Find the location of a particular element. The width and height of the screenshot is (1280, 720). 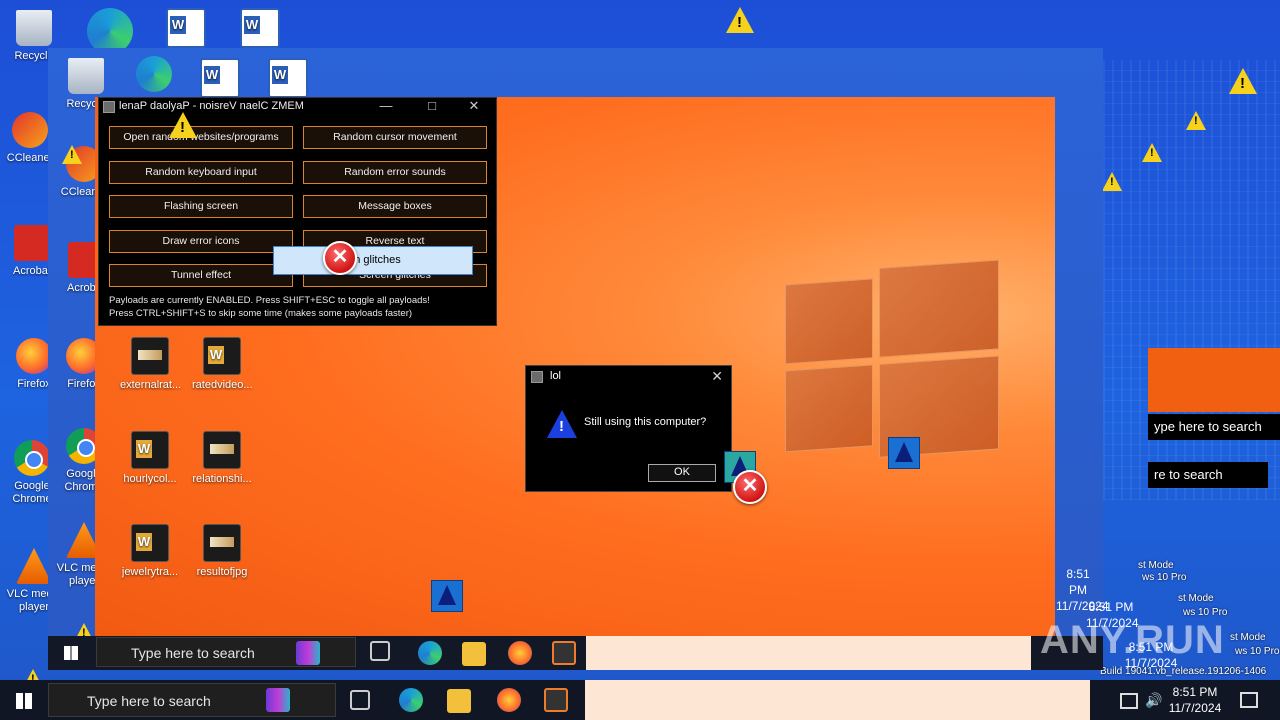

payload-button-websites: Open random websites/programs is located at coordinates (201, 137).